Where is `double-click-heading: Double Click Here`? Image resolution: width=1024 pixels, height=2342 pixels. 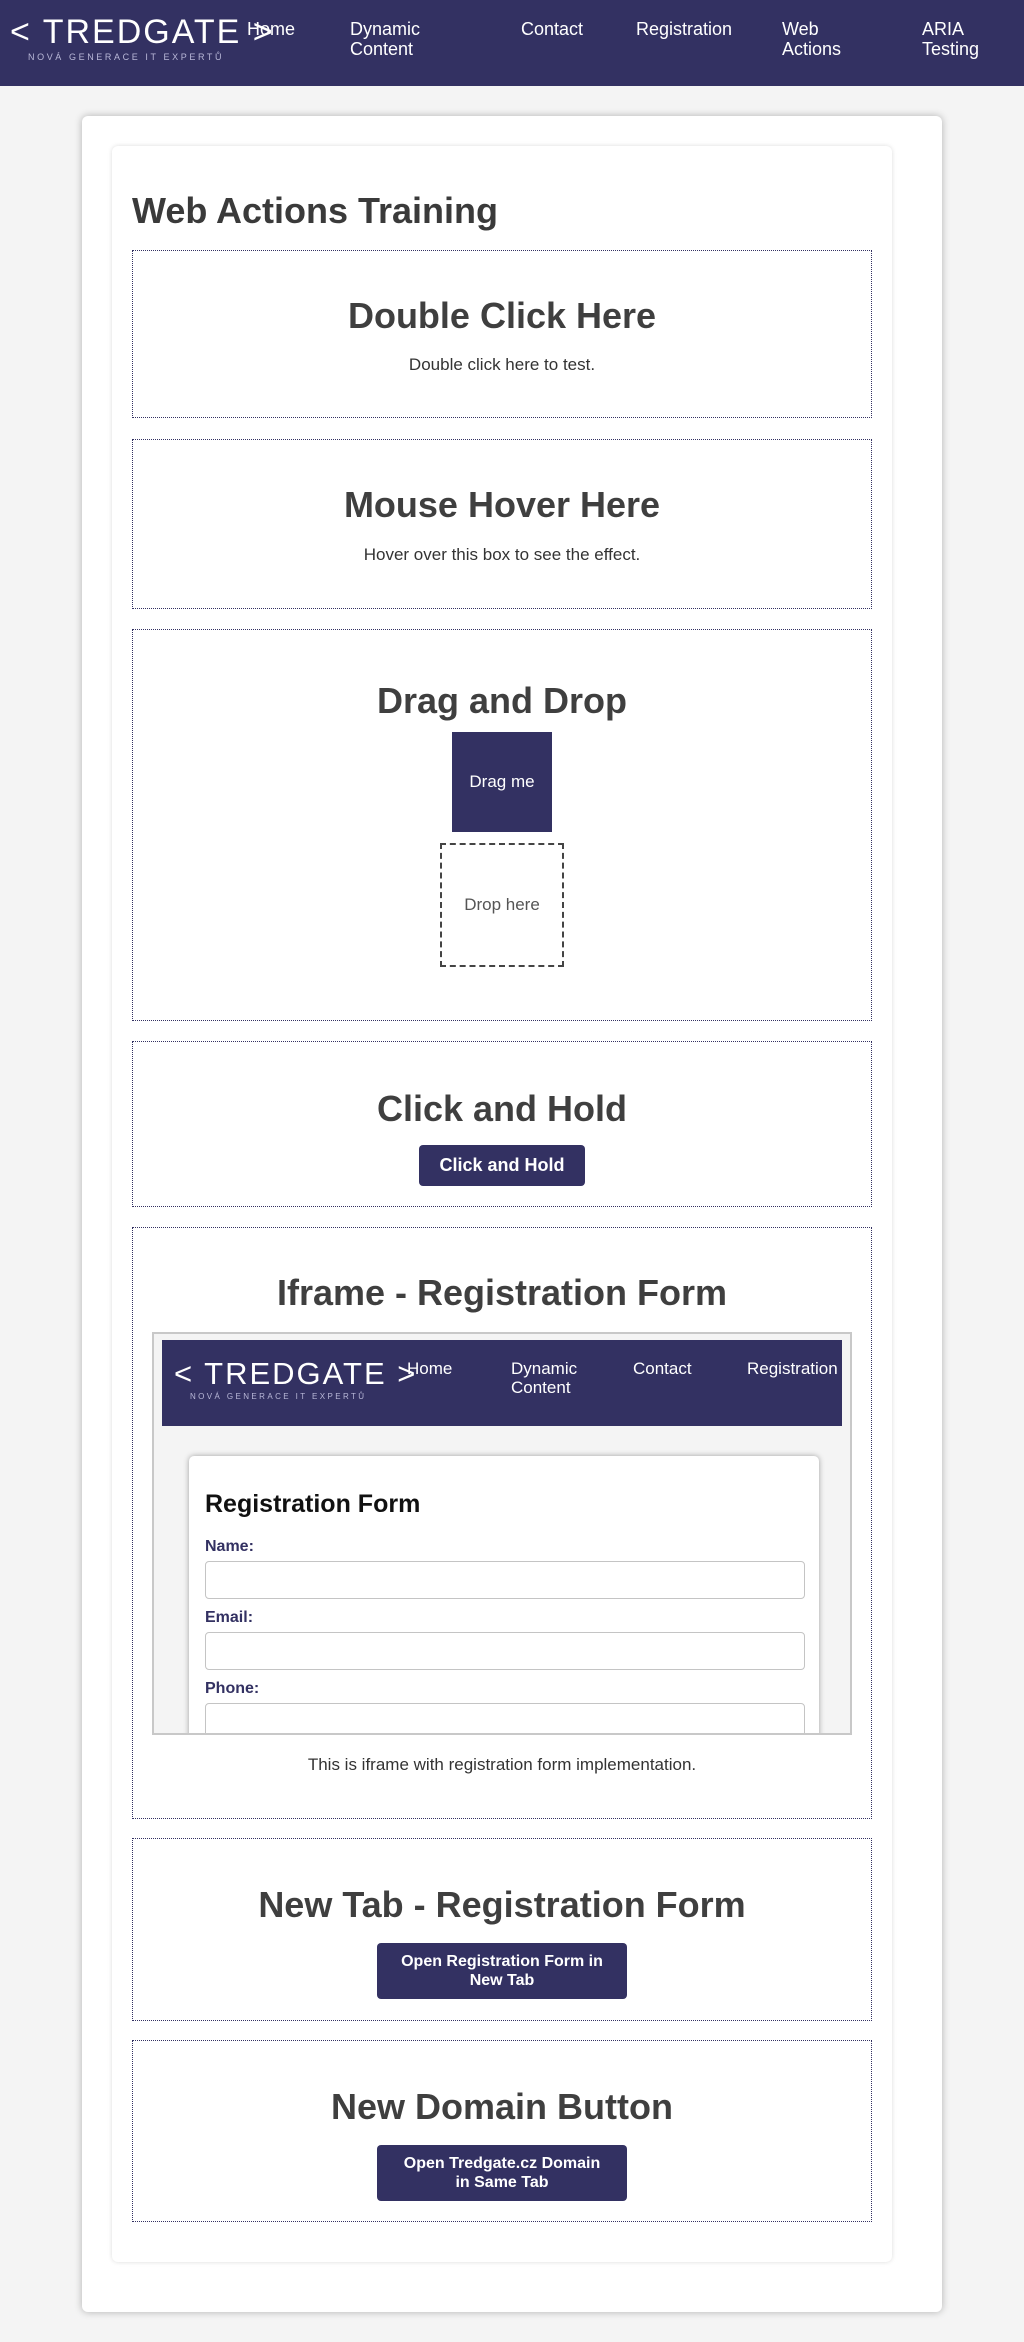
double-click-heading: Double Click Here is located at coordinates (502, 315).